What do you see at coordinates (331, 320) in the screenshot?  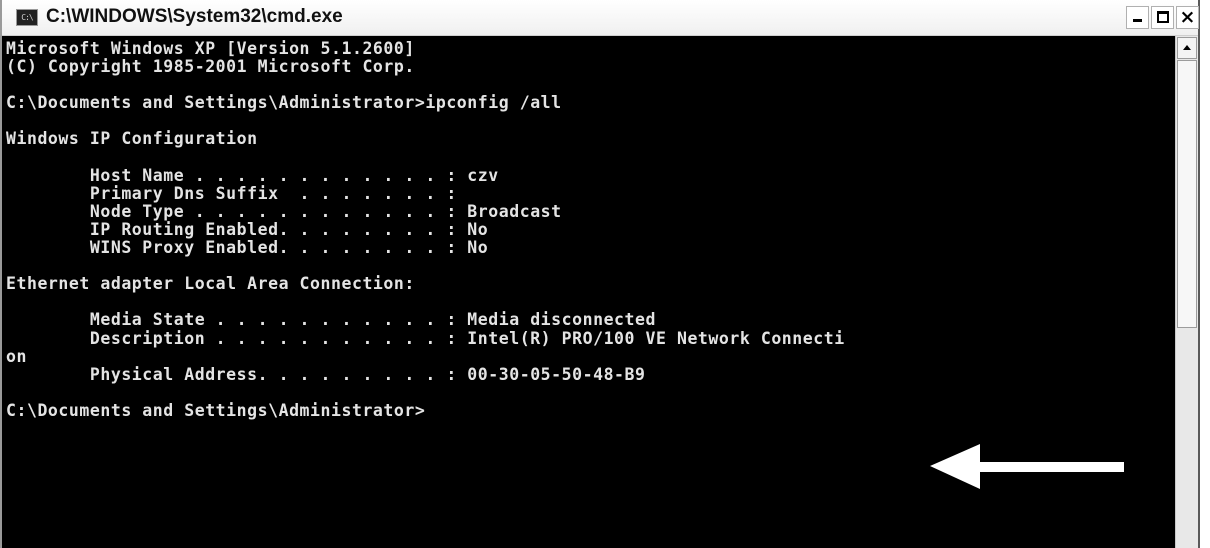 I see `console-line: Media State . . . . . . . . . . .` at bounding box center [331, 320].